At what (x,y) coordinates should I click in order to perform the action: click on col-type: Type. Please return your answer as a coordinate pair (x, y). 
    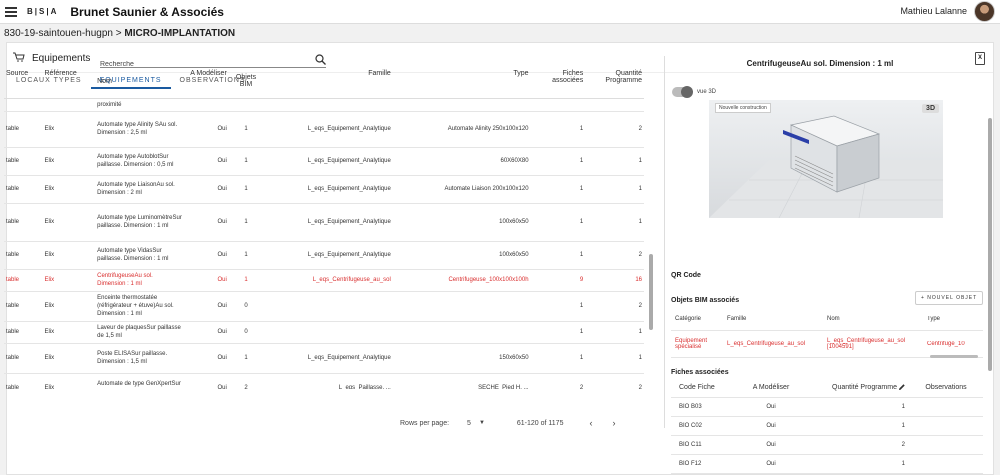
    Looking at the image, I should click on (461, 82).